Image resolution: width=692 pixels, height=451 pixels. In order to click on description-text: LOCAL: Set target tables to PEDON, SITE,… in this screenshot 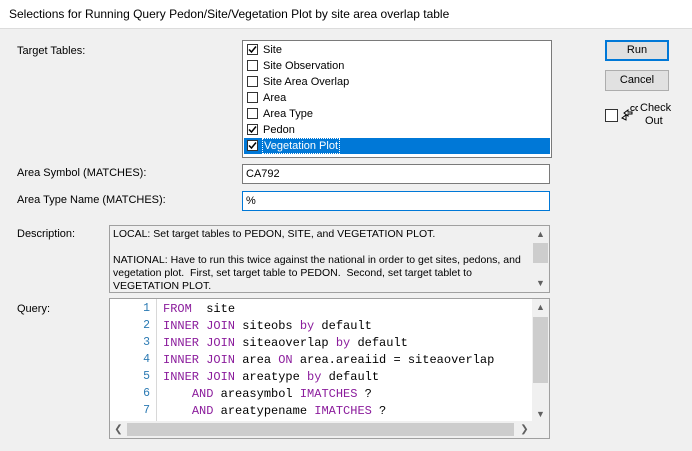, I will do `click(317, 260)`.